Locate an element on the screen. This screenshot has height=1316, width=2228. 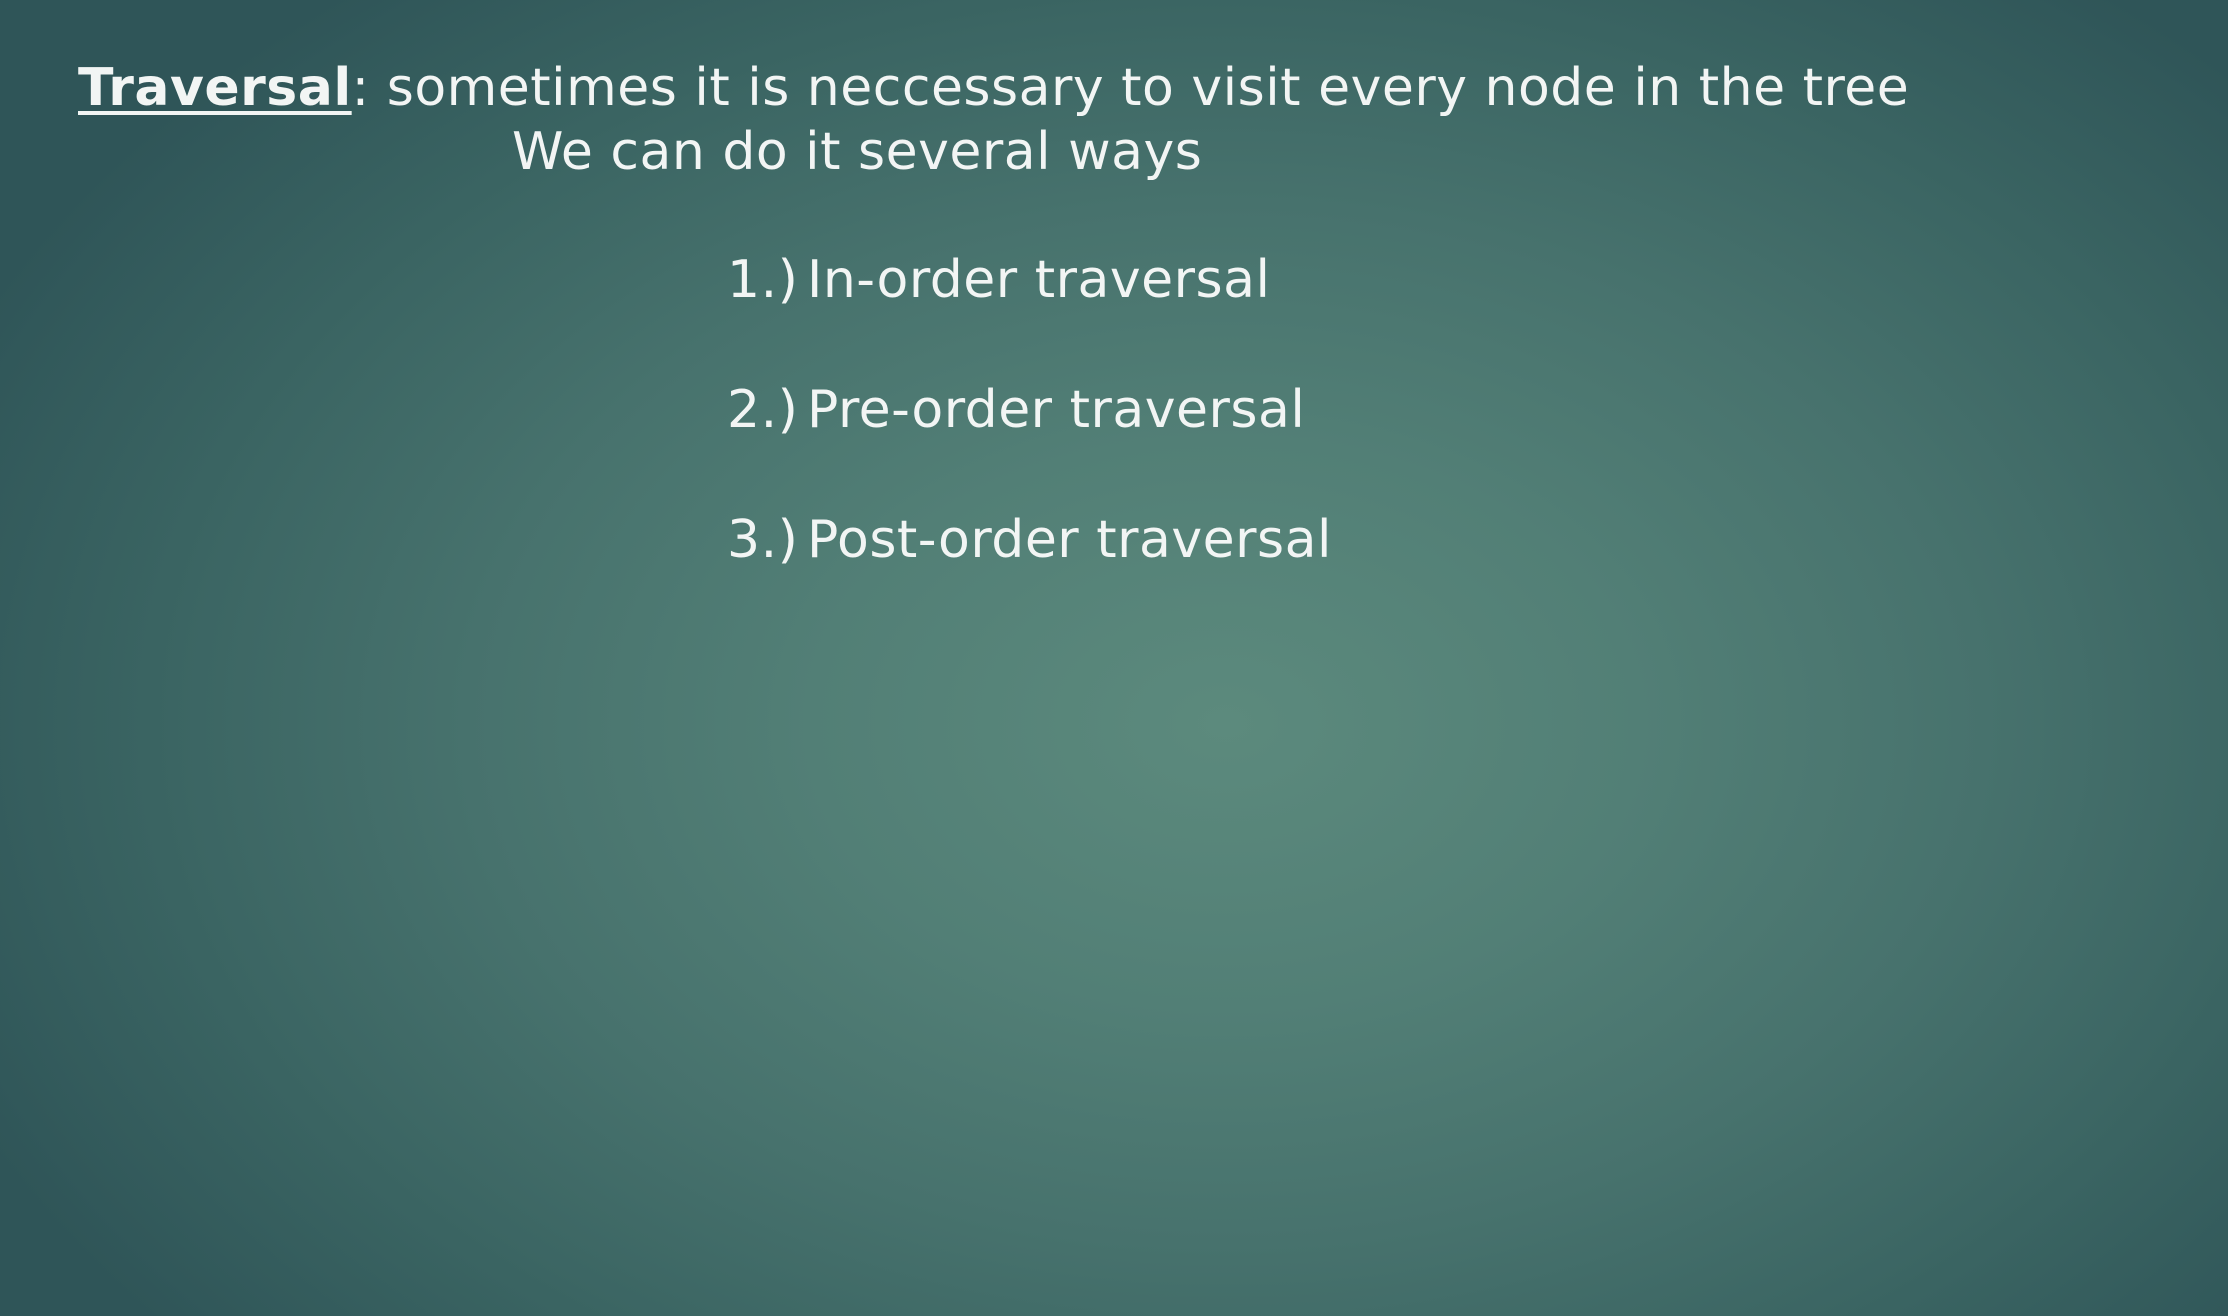
list-item-in-order: 1.) In-order traversal is located at coordinates (1029, 313).